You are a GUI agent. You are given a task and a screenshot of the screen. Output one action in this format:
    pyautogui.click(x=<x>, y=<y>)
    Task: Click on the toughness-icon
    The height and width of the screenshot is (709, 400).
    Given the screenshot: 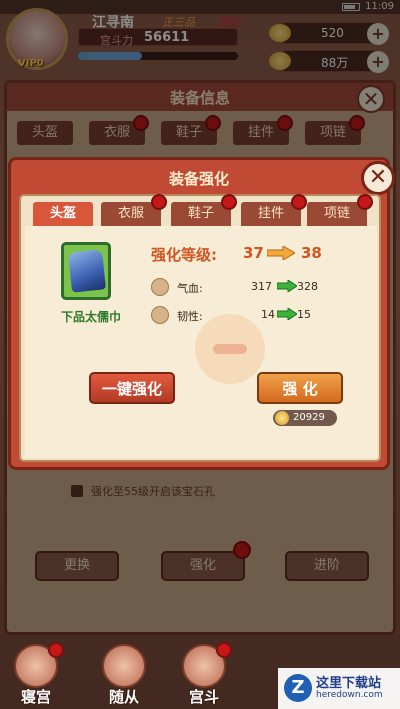 What is the action you would take?
    pyautogui.click(x=160, y=315)
    